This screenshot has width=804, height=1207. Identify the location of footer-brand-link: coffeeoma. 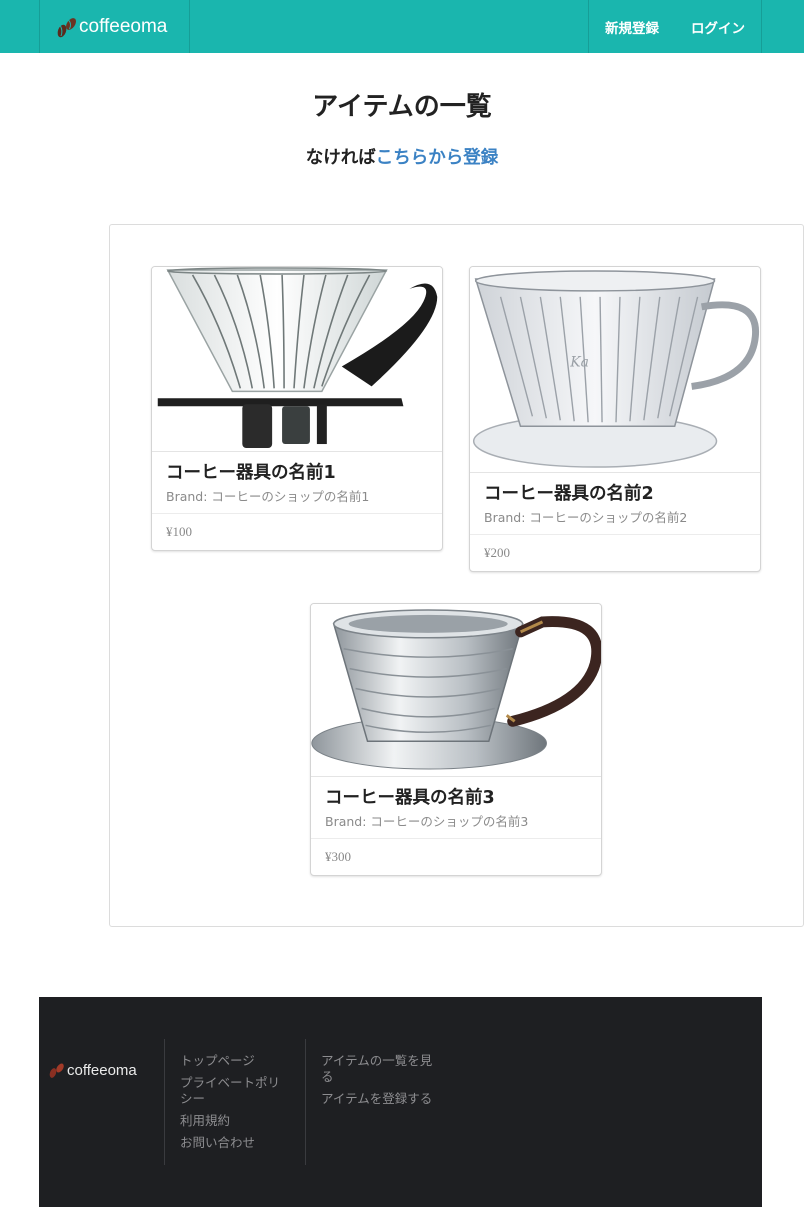
(92, 1070).